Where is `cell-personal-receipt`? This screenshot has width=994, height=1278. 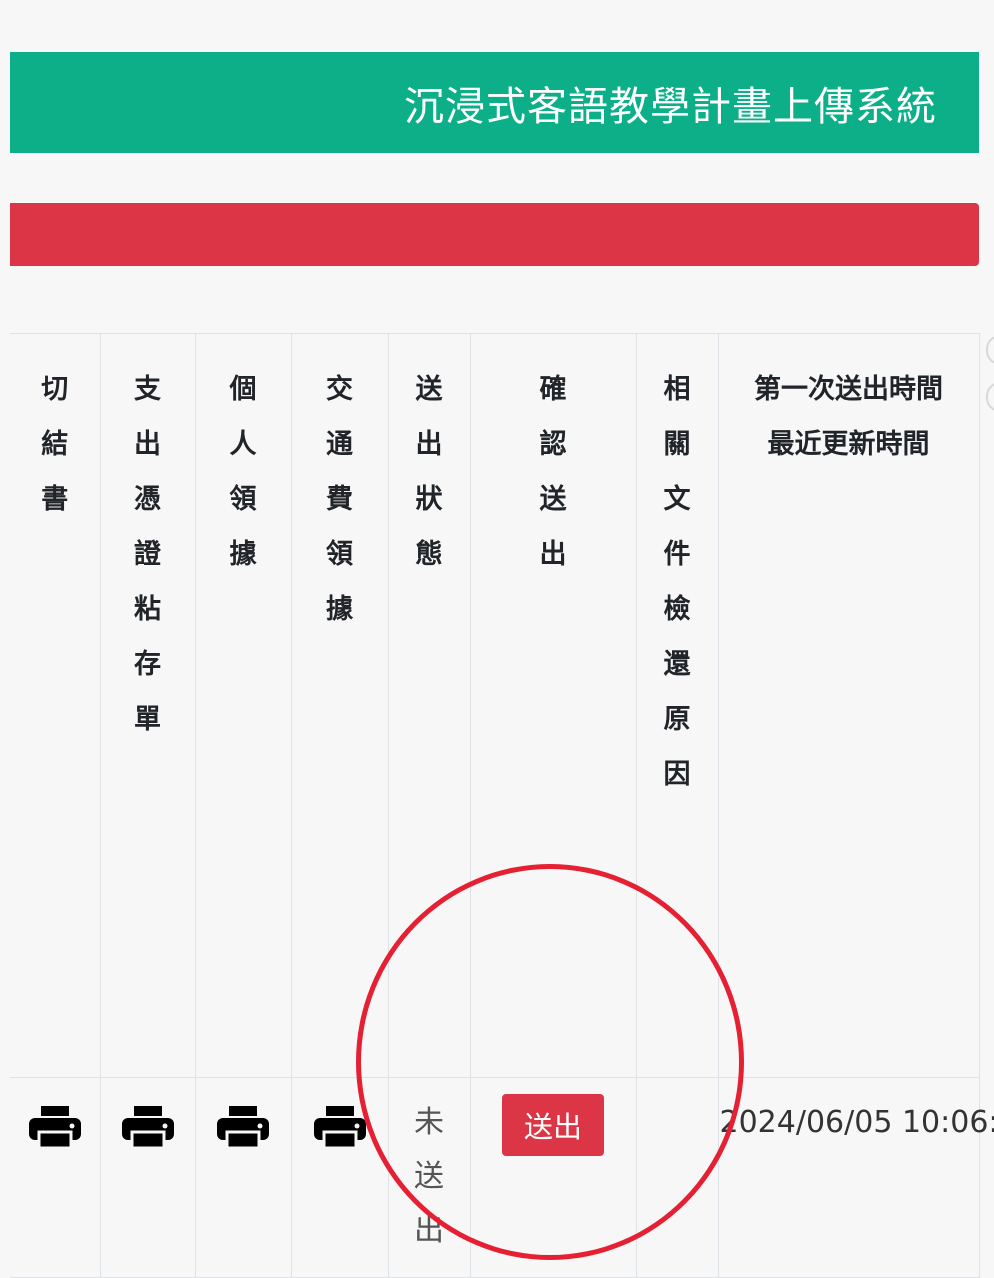 cell-personal-receipt is located at coordinates (243, 1177).